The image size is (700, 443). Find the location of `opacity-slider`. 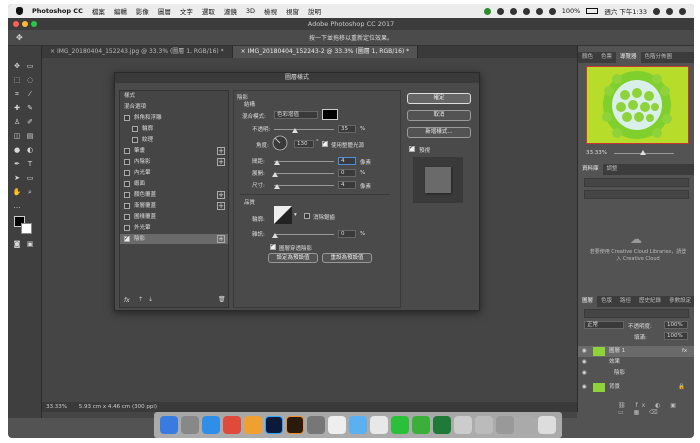

opacity-slider is located at coordinates (304, 129).